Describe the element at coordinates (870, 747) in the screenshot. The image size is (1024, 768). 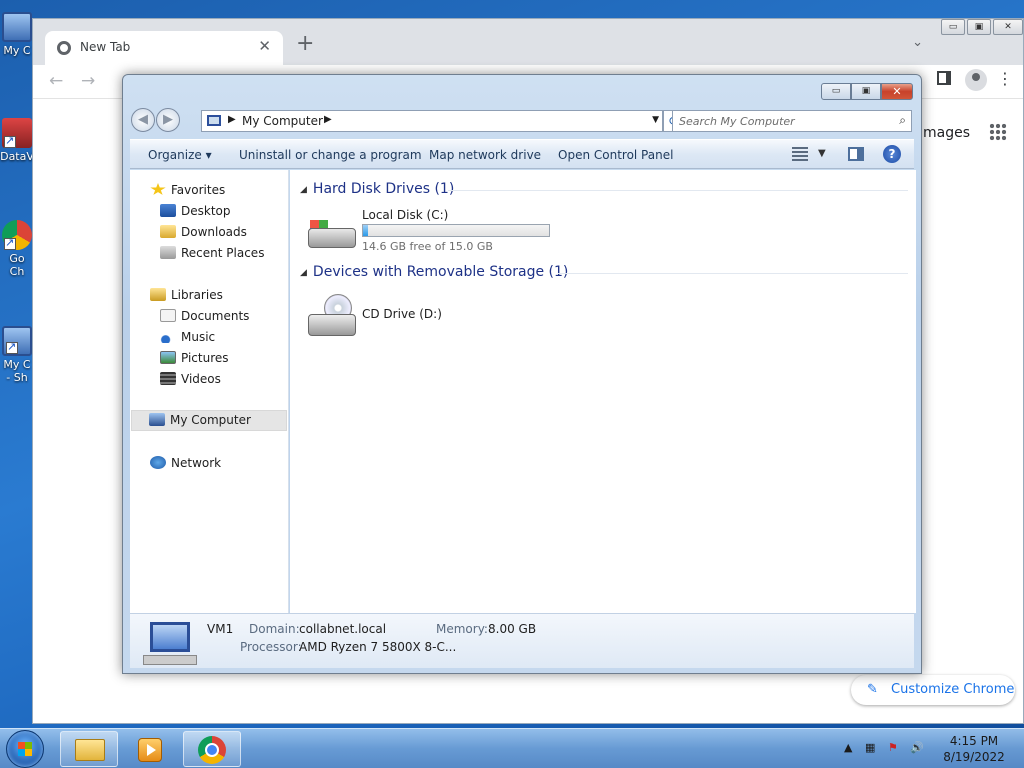
I see `network-status-icon: ▦` at that location.